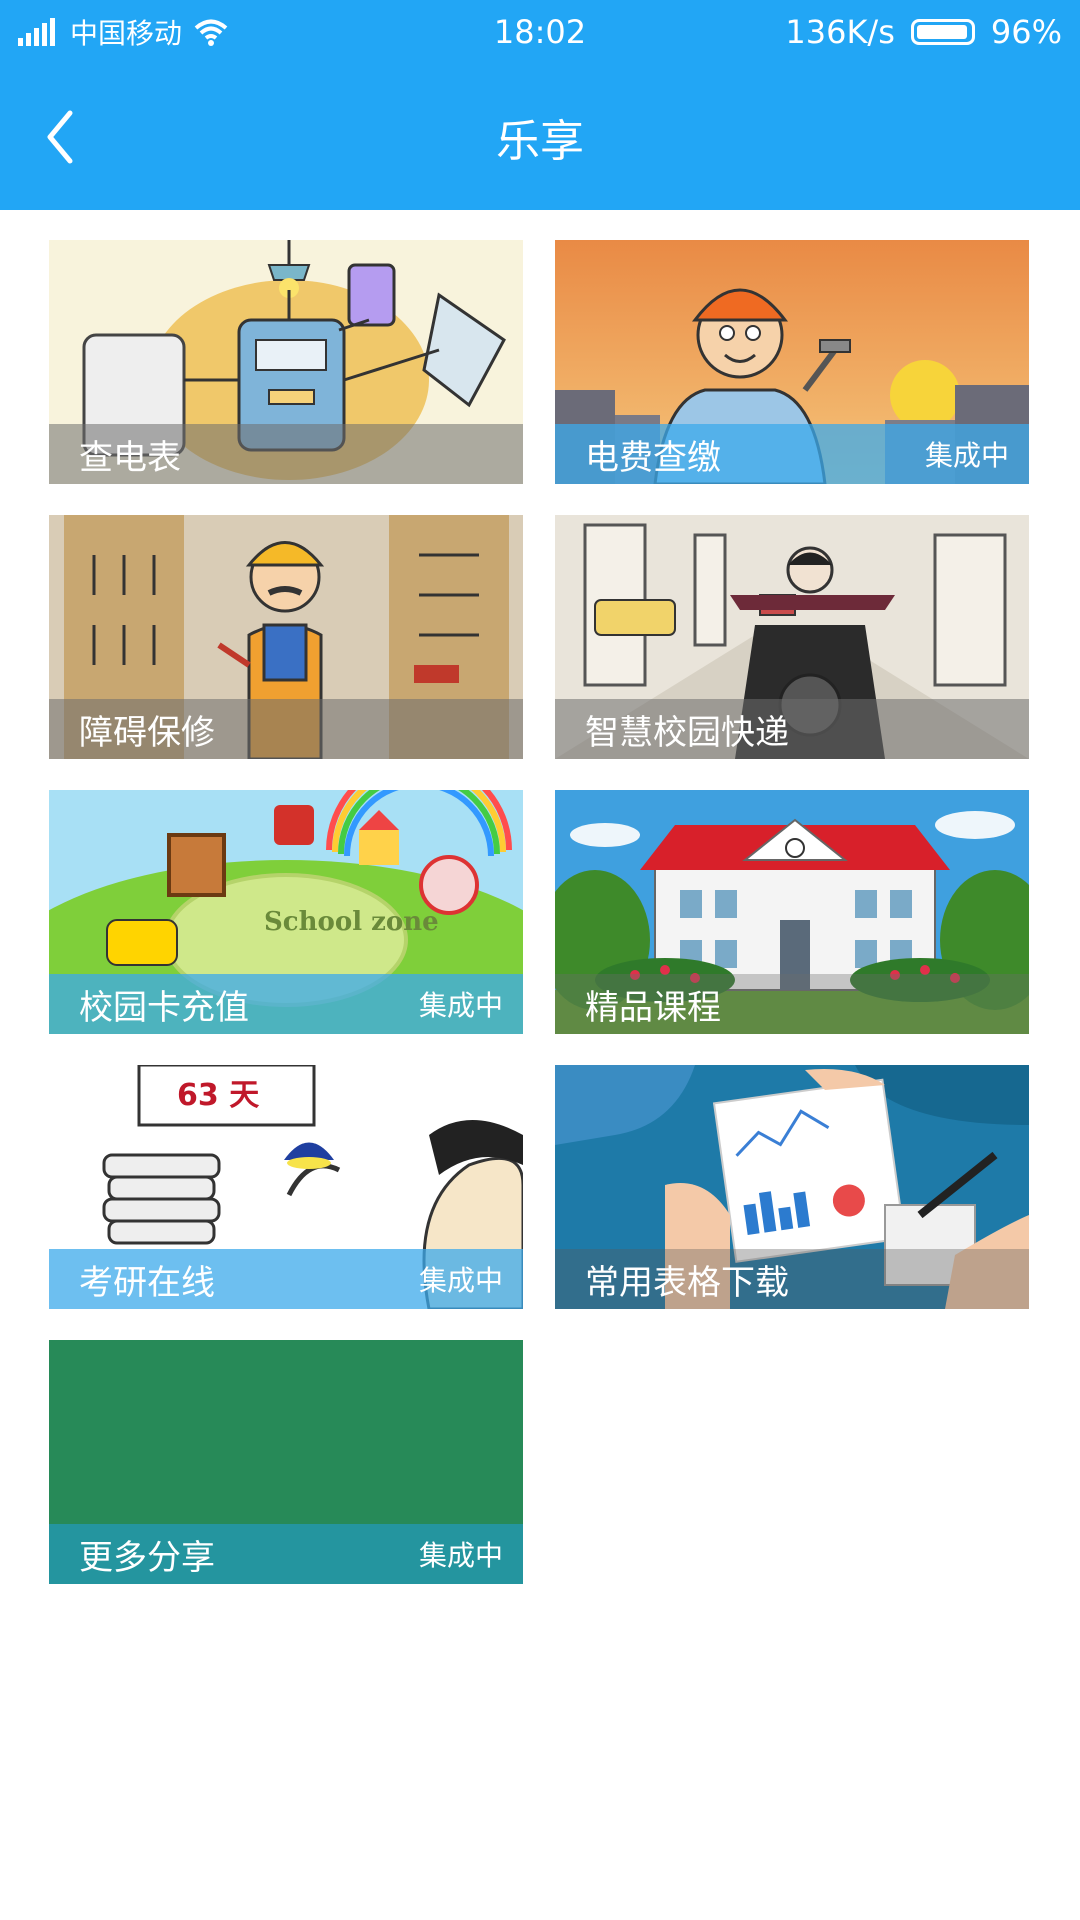 The width and height of the screenshot is (1080, 1920). Describe the element at coordinates (218, 1095) in the screenshot. I see `countdown-text: 63 天` at that location.